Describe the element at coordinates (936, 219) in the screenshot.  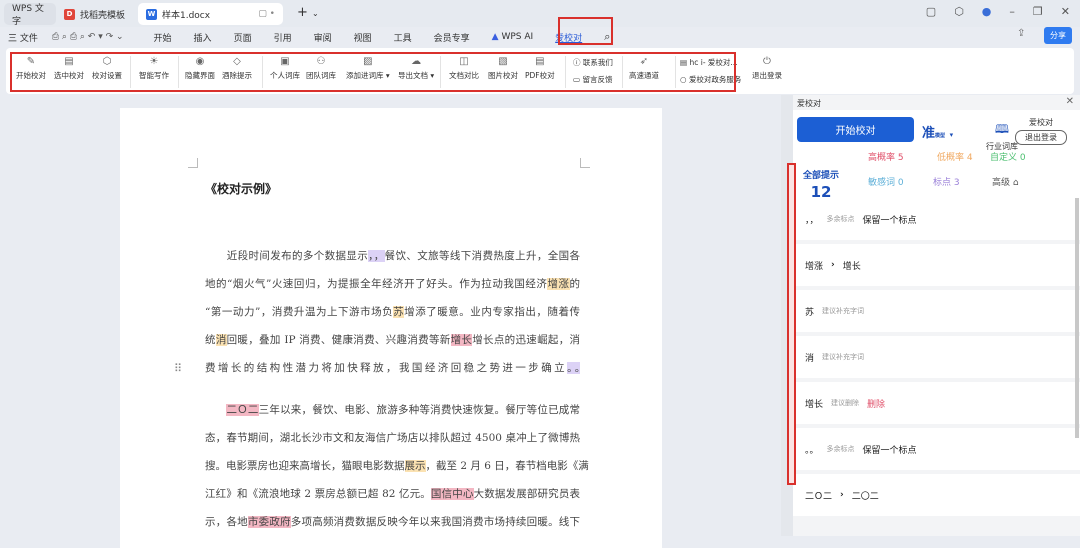
I see `suggestion-item: ，， 多余标点 保留一个标点` at that location.